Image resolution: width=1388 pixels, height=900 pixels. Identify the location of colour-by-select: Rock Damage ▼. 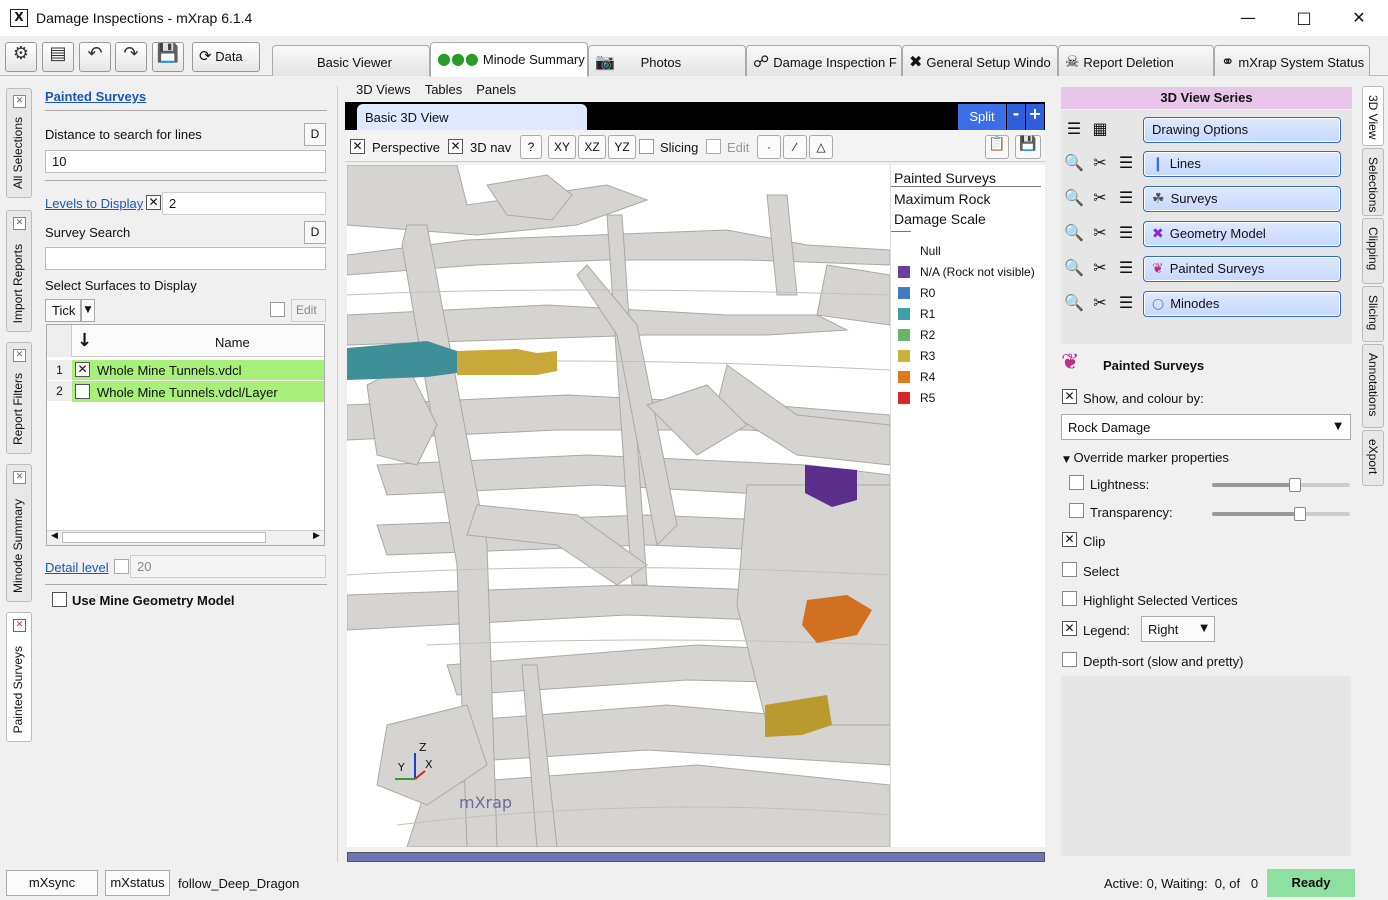
(1206, 427).